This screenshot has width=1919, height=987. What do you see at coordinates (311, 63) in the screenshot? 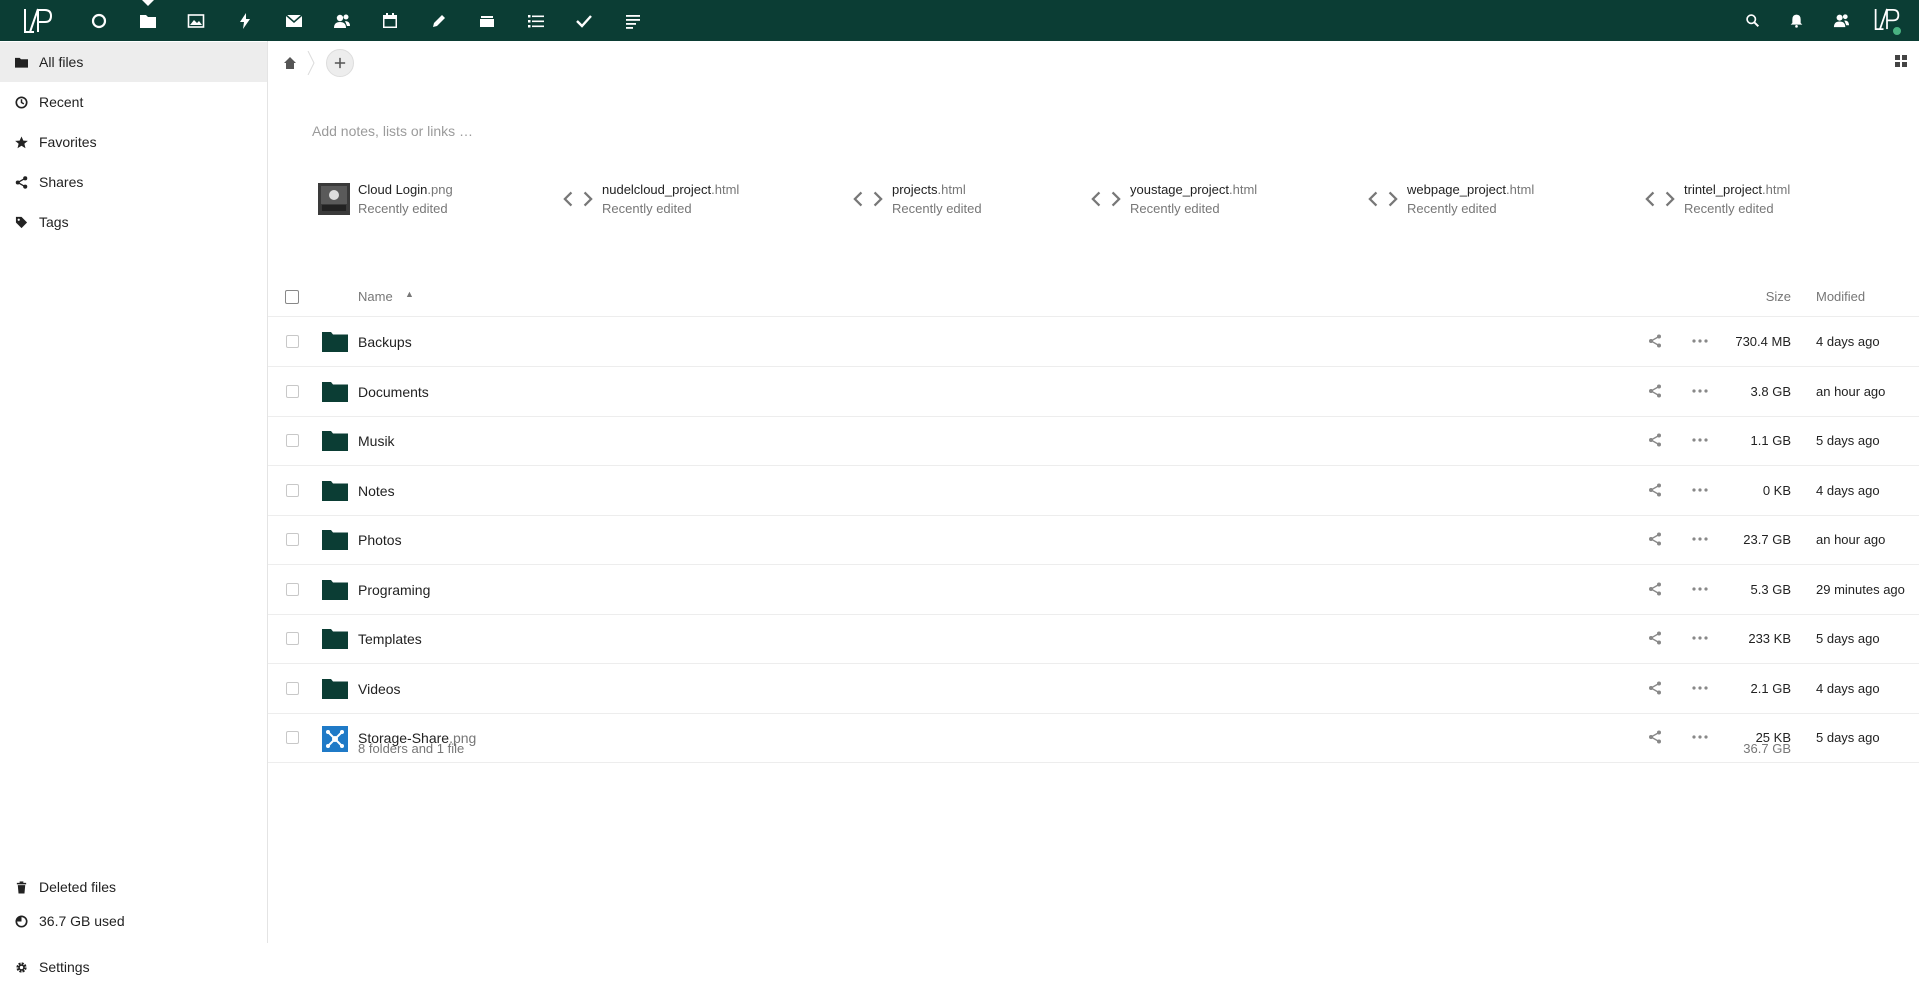
I see `breadcrumb-separator` at bounding box center [311, 63].